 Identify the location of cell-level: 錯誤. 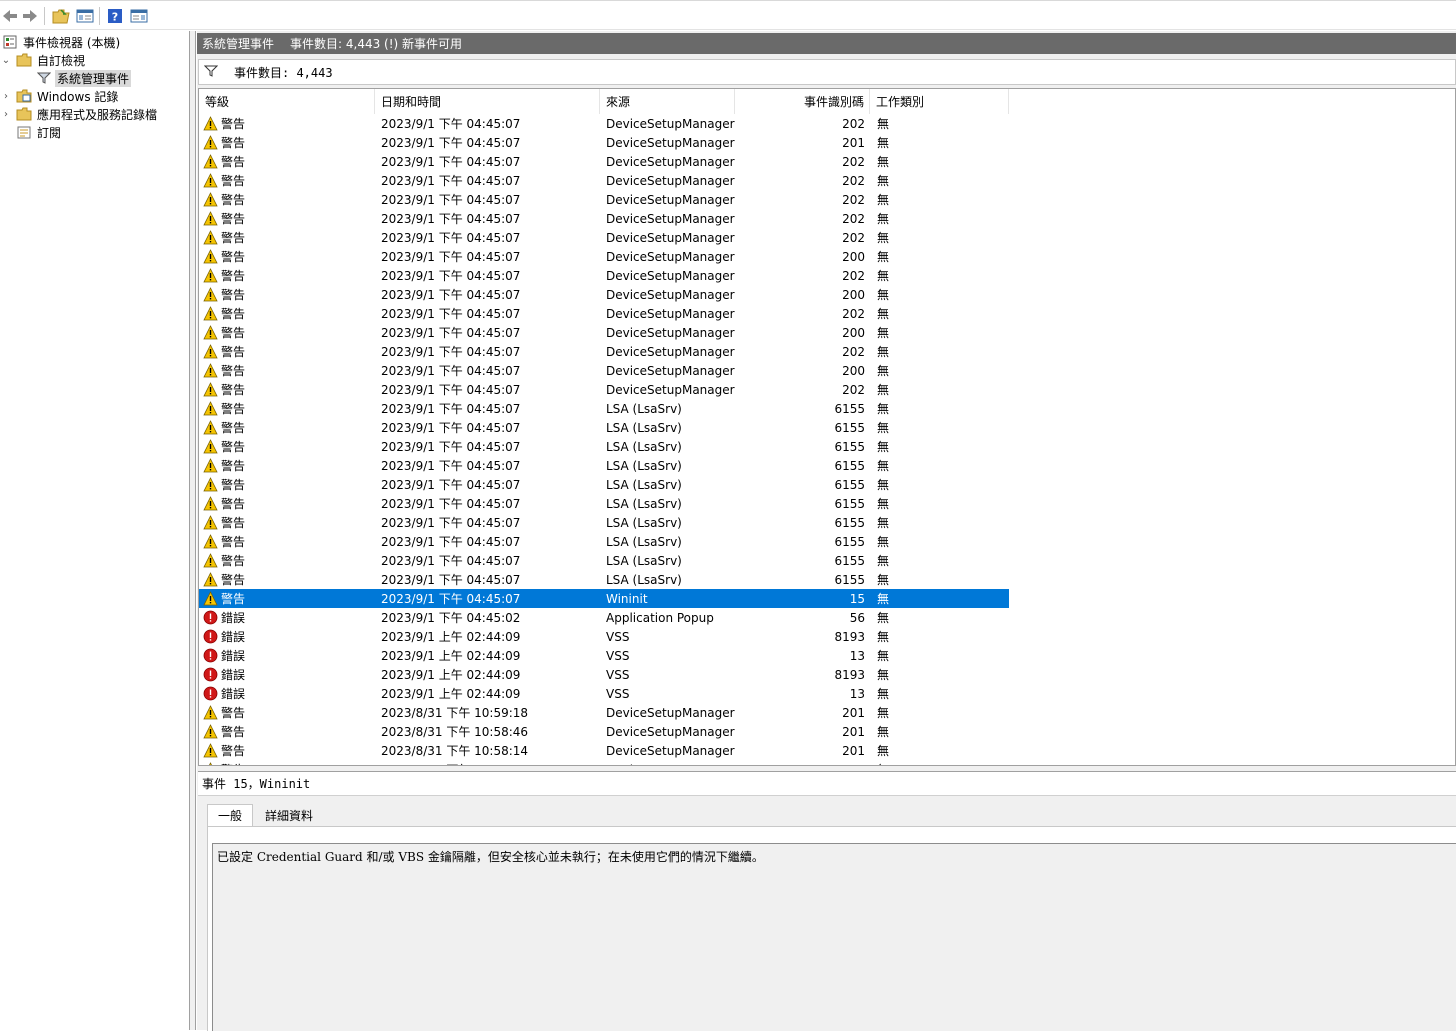
(288, 655).